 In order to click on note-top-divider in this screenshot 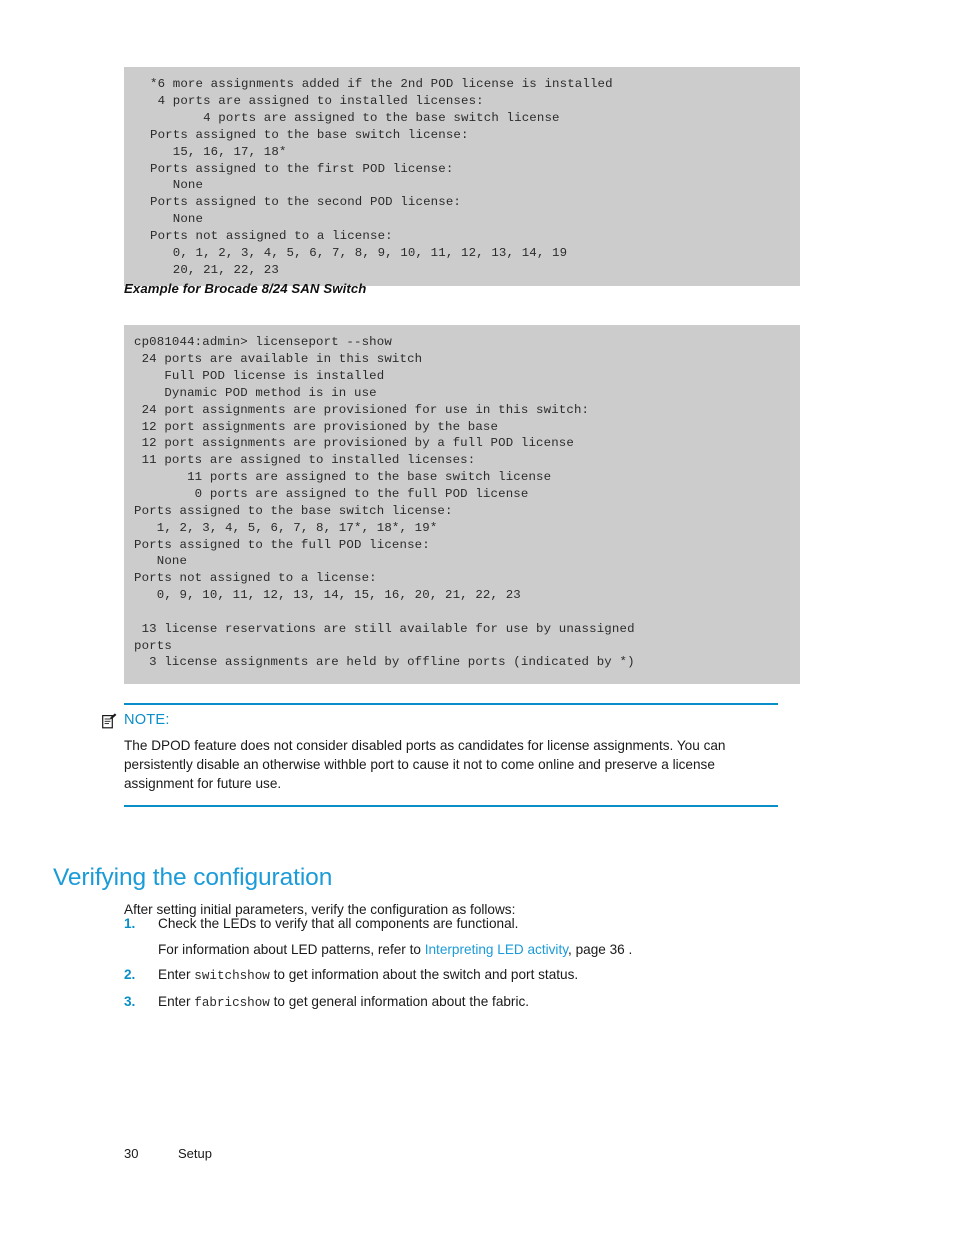, I will do `click(451, 704)`.